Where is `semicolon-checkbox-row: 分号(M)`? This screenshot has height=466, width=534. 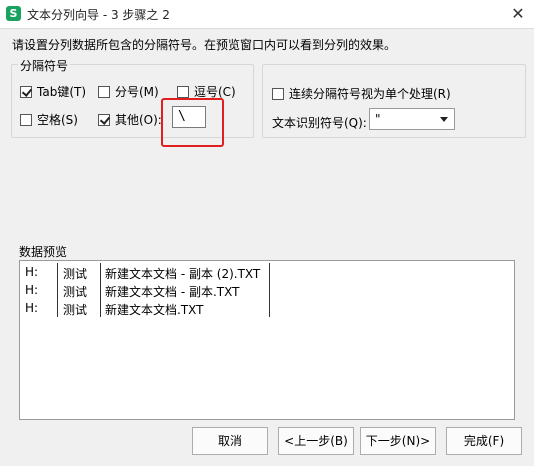 semicolon-checkbox-row: 分号(M) is located at coordinates (128, 91).